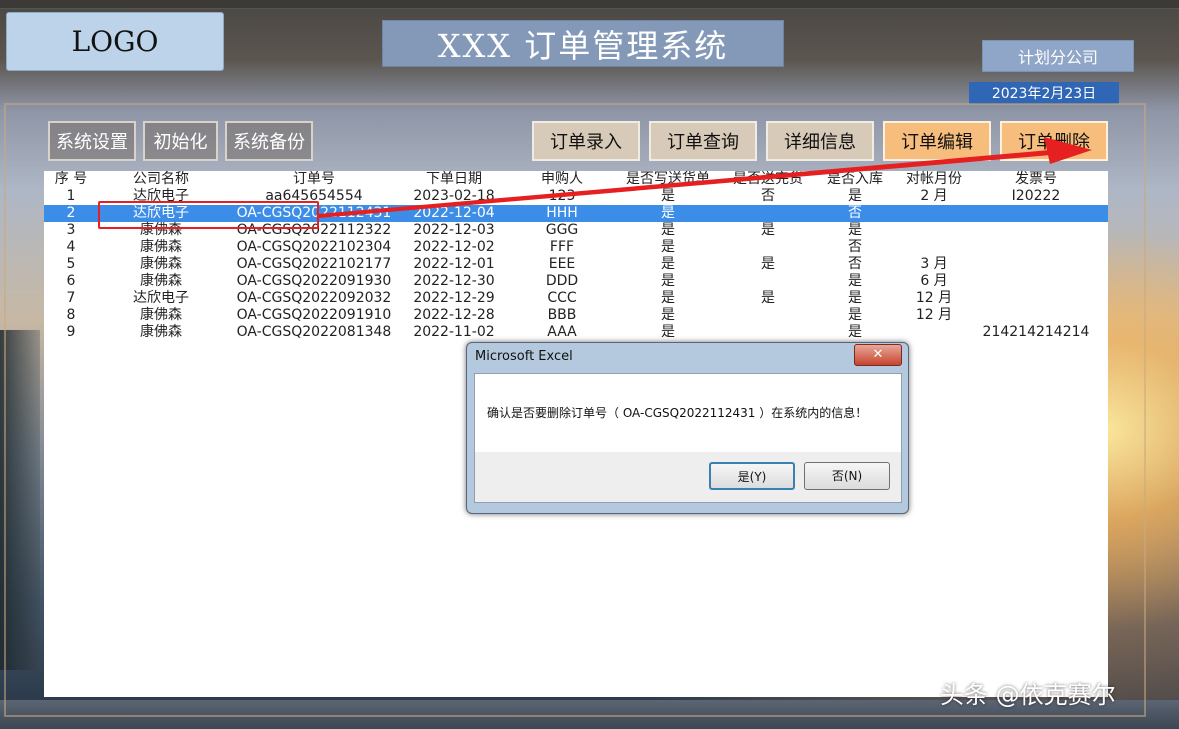  Describe the element at coordinates (768, 179) in the screenshot. I see `header-cell: 是否送完货` at that location.